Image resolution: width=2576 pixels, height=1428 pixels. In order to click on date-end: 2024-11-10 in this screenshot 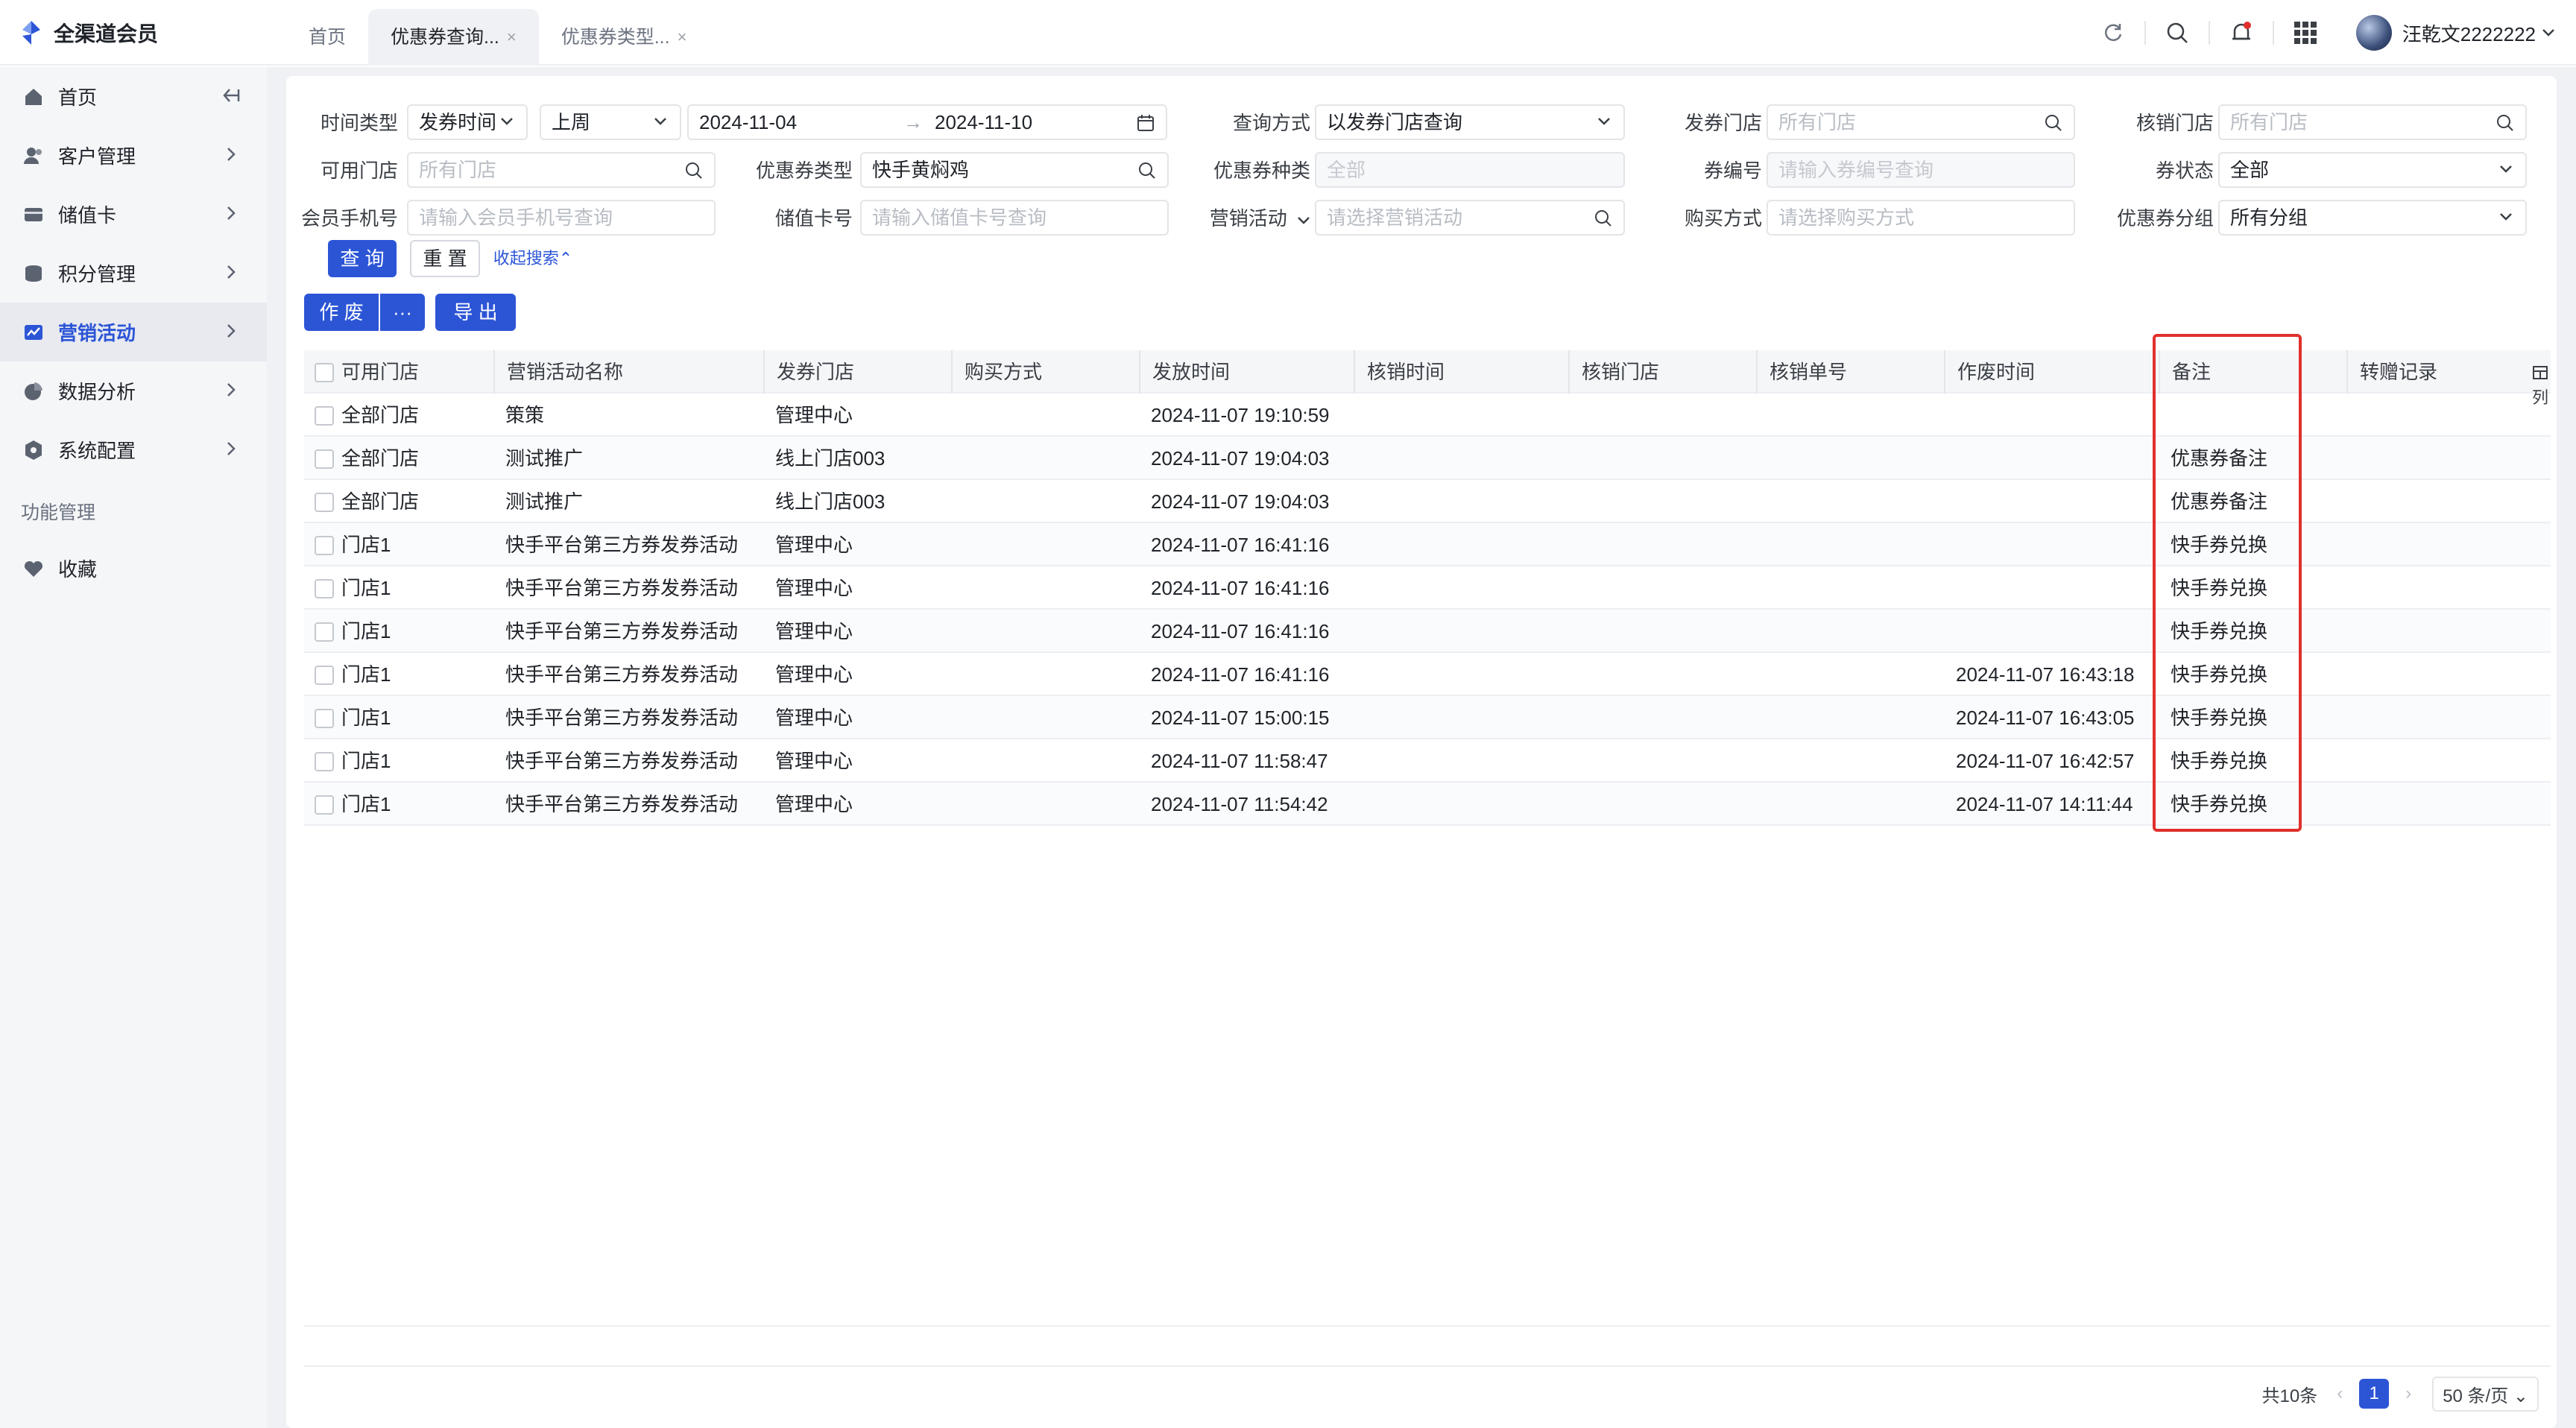, I will do `click(983, 122)`.